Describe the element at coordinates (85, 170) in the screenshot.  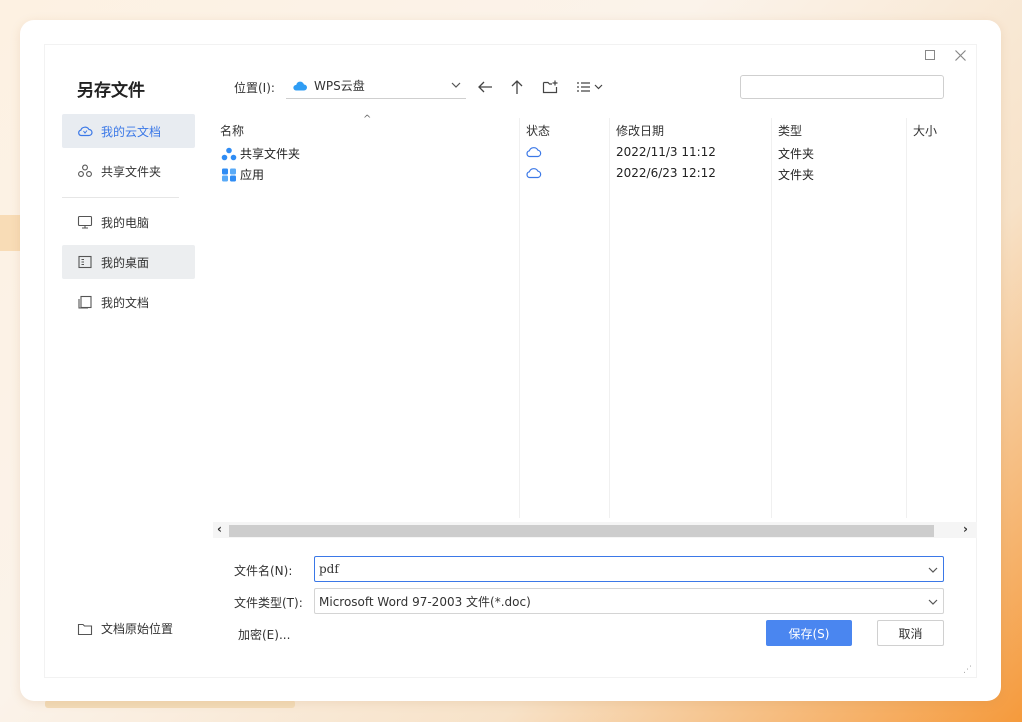
I see `share-icon` at that location.